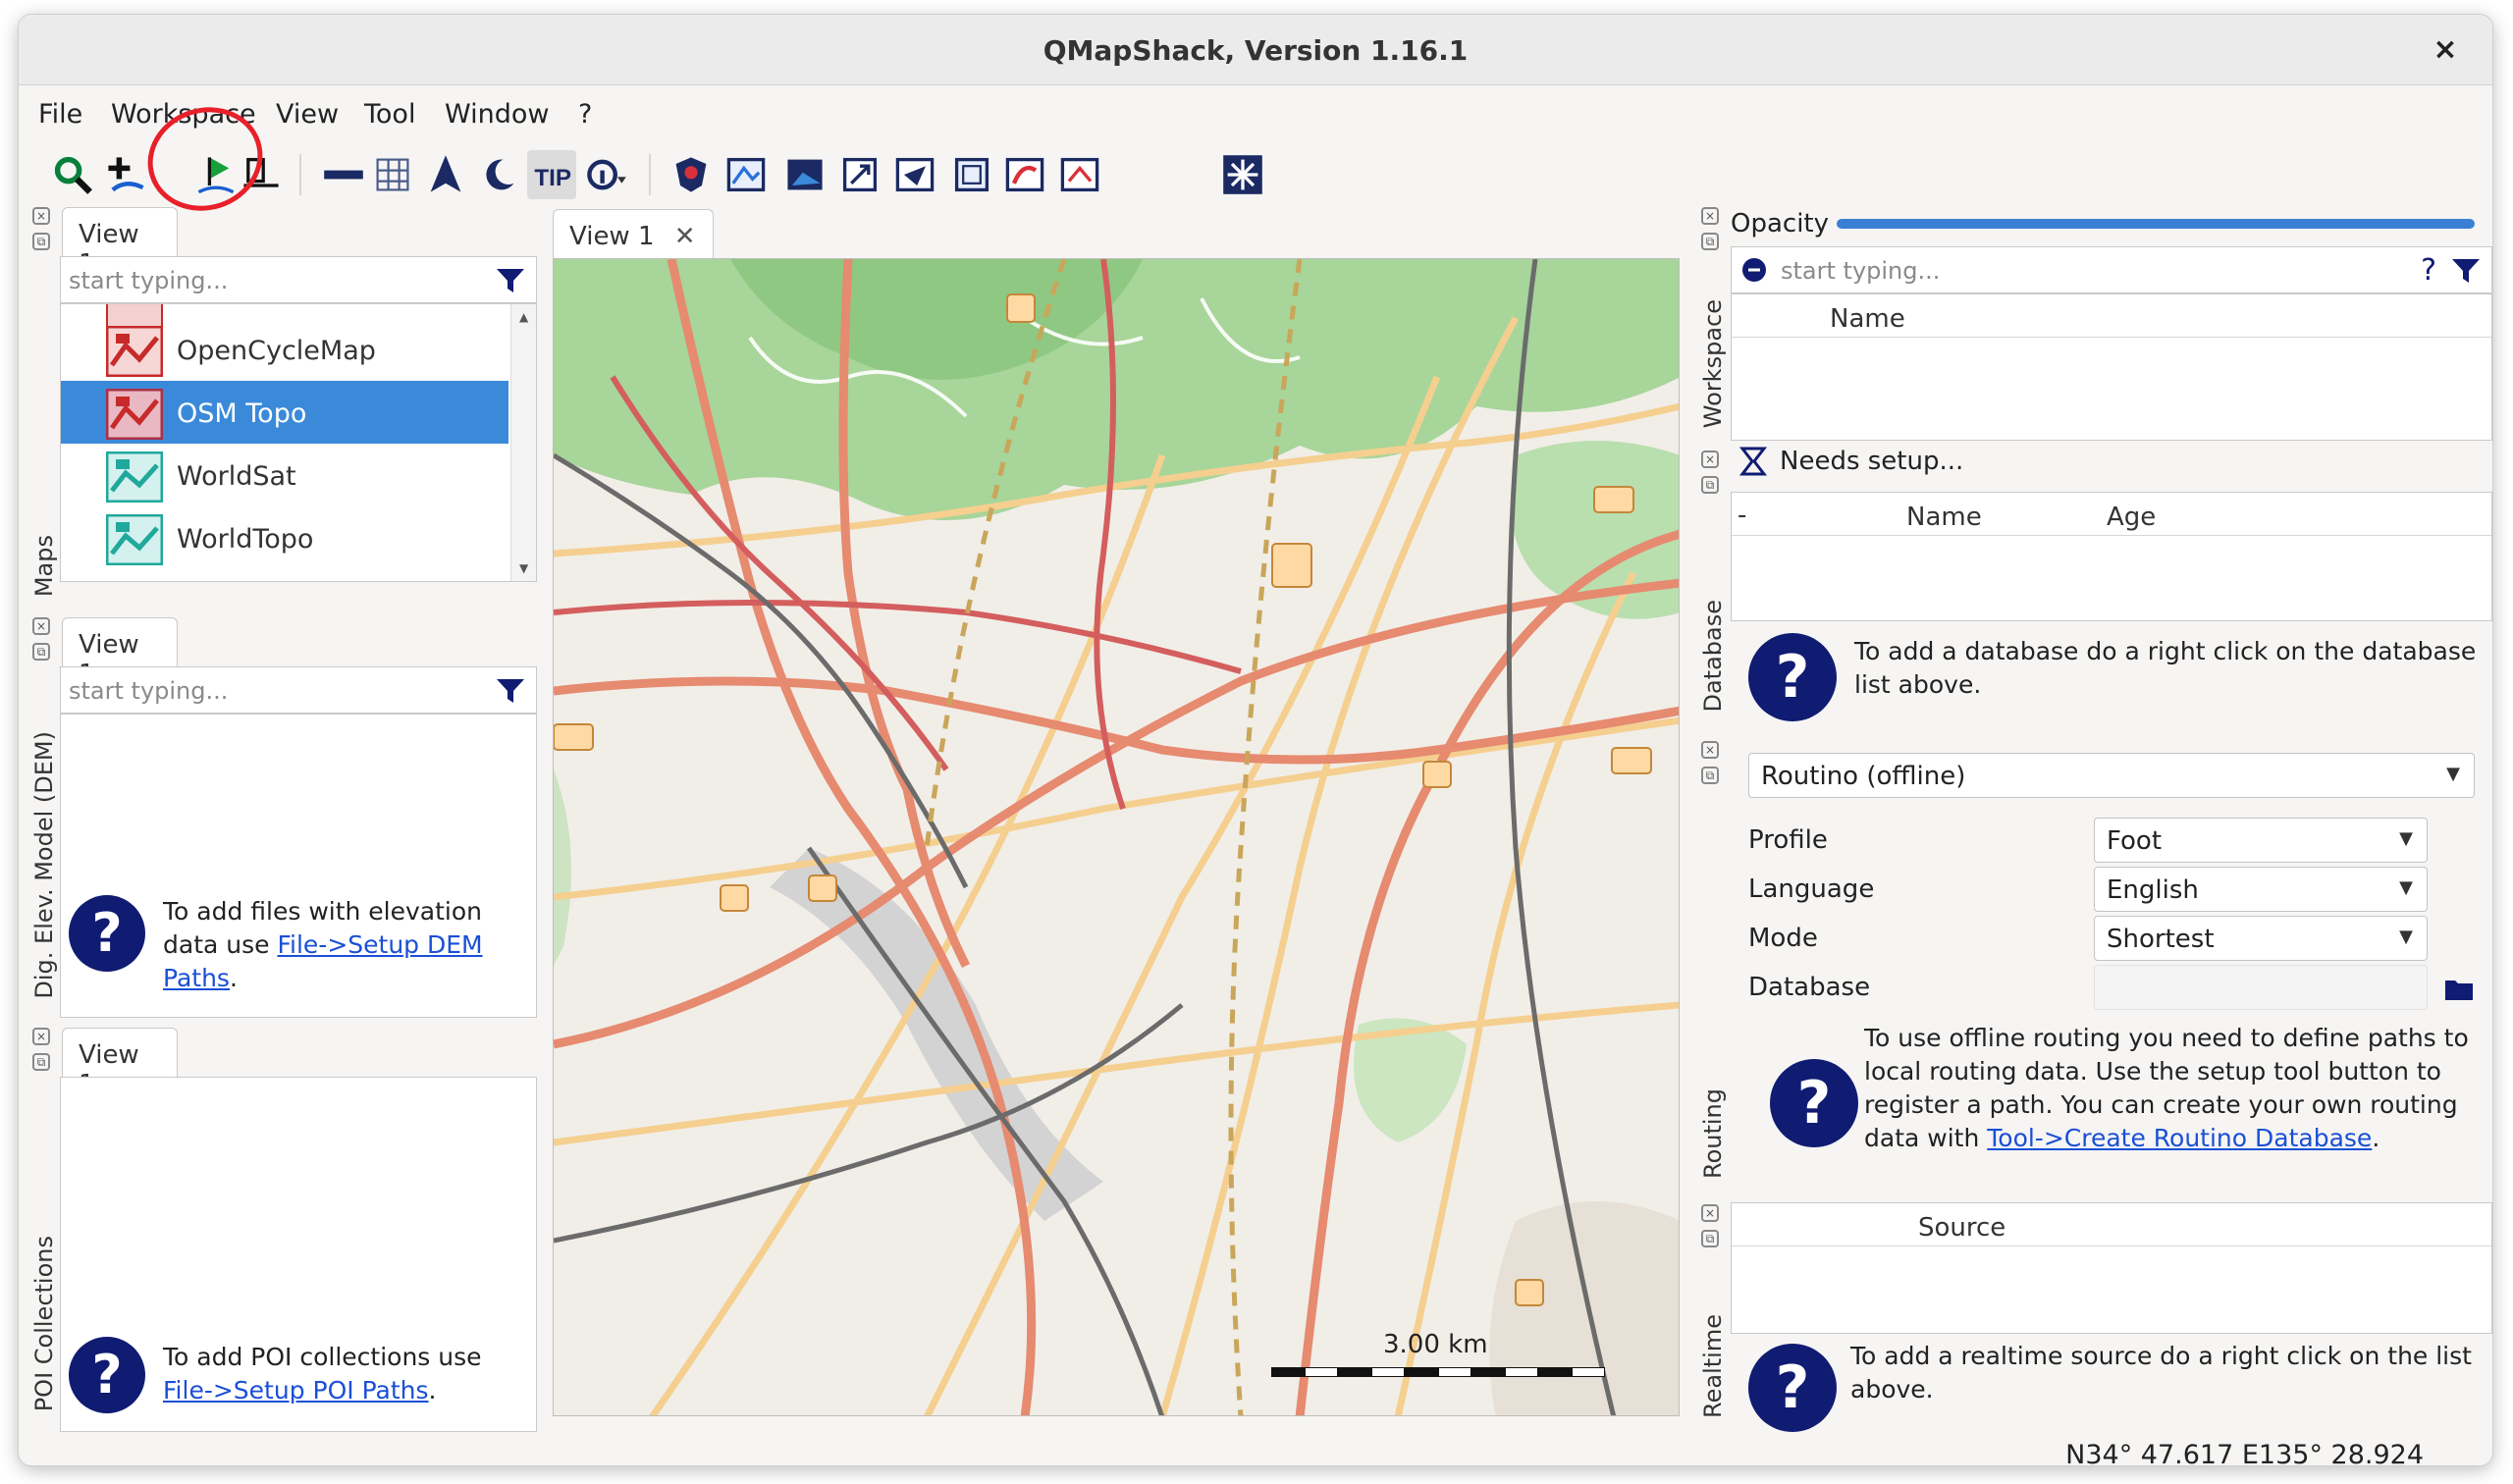 This screenshot has width=2513, height=1484. I want to click on map-view-tab-label: View 1, so click(612, 236).